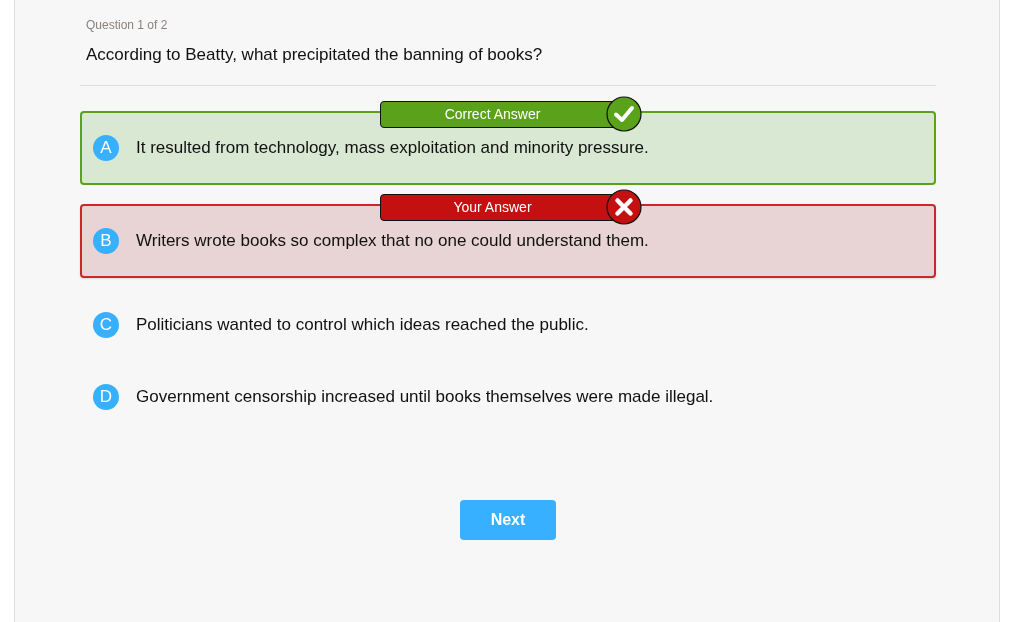 The height and width of the screenshot is (622, 1023). What do you see at coordinates (392, 241) in the screenshot?
I see `option-text: Writers wrote books so complex that no one could understand them.` at bounding box center [392, 241].